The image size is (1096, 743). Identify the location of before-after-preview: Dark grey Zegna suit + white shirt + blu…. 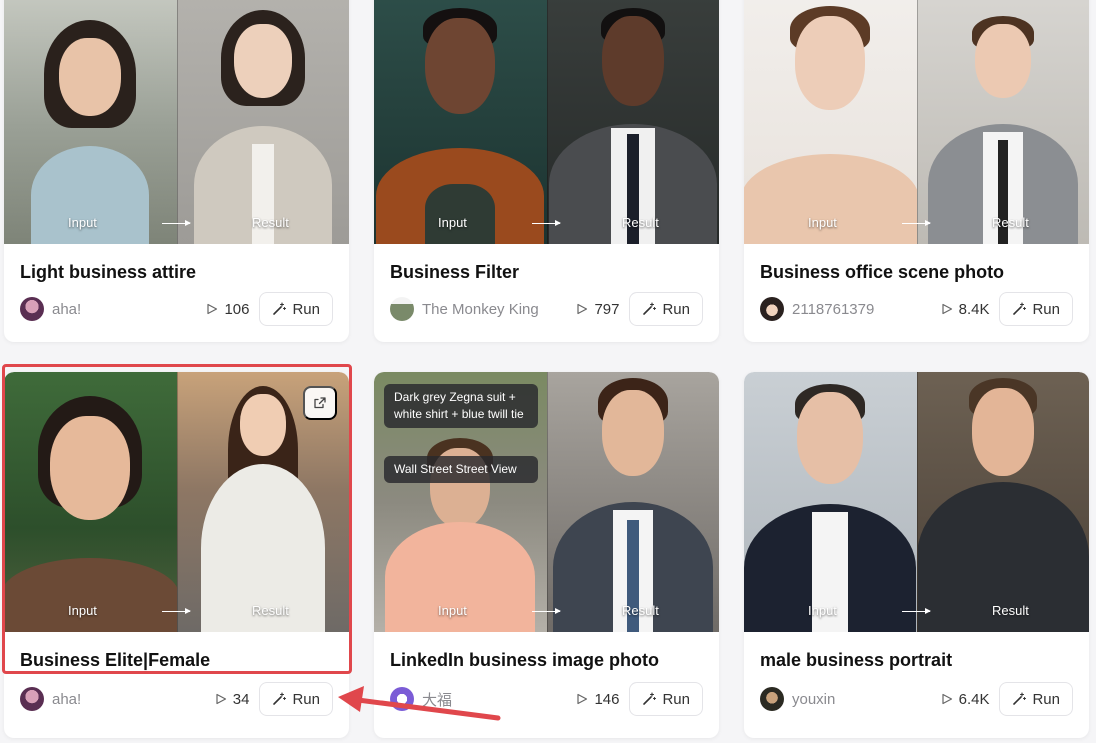
(546, 502).